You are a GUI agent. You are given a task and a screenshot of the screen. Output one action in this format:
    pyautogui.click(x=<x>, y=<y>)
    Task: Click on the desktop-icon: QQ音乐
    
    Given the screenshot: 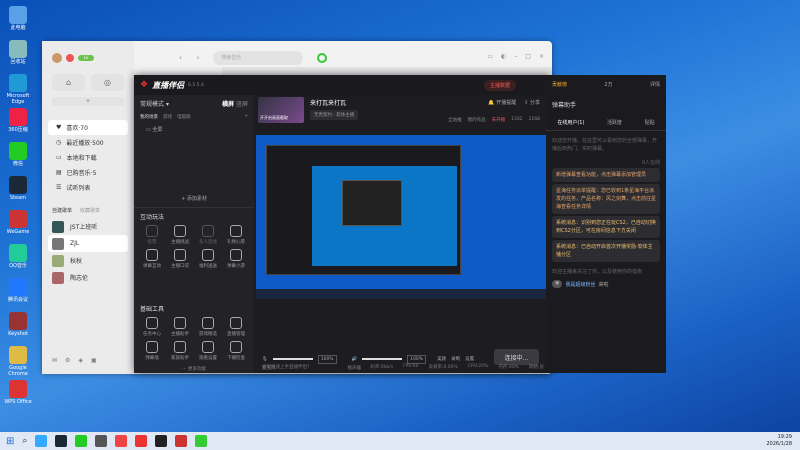 What is the action you would take?
    pyautogui.click(x=18, y=256)
    